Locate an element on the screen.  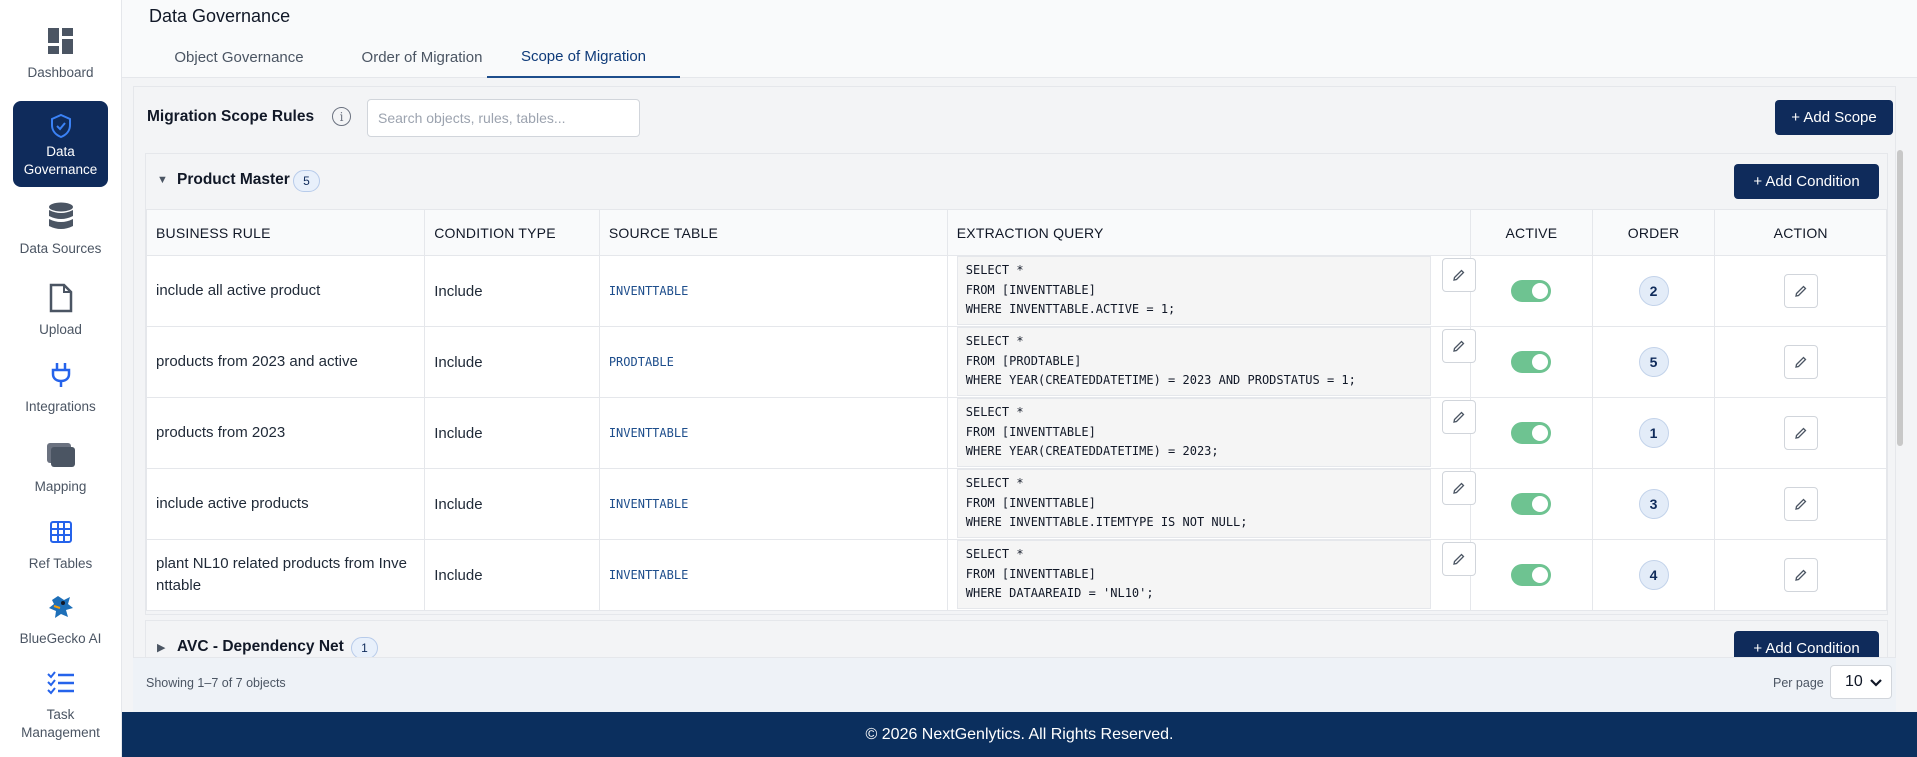
caret-right-icon: ▶ is located at coordinates (161, 647).